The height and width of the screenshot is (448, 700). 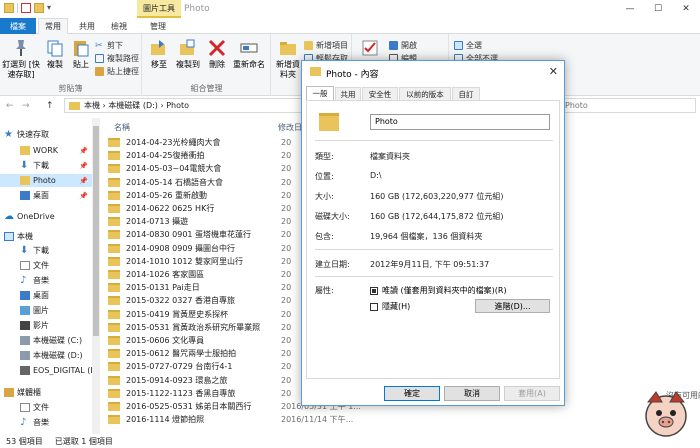 What do you see at coordinates (425, 93) in the screenshot?
I see `tab-previous-versions: 以前的版本` at bounding box center [425, 93].